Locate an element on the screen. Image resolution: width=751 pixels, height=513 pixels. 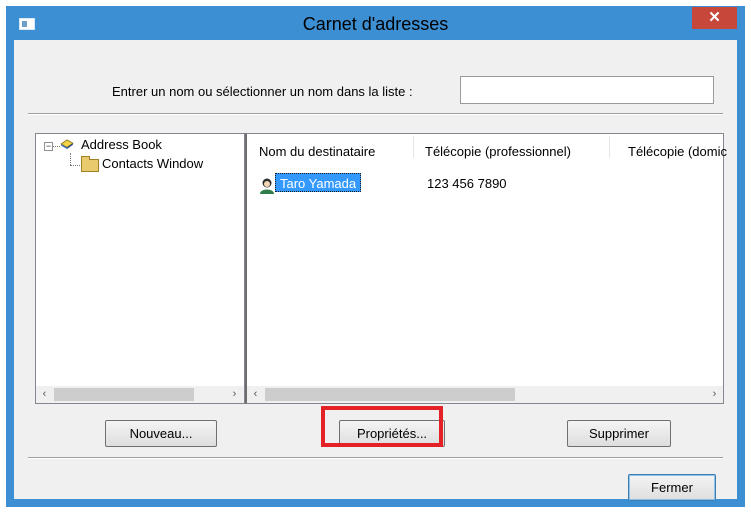
column-header-fax-business: Télécopie (professionnel) is located at coordinates (498, 151).